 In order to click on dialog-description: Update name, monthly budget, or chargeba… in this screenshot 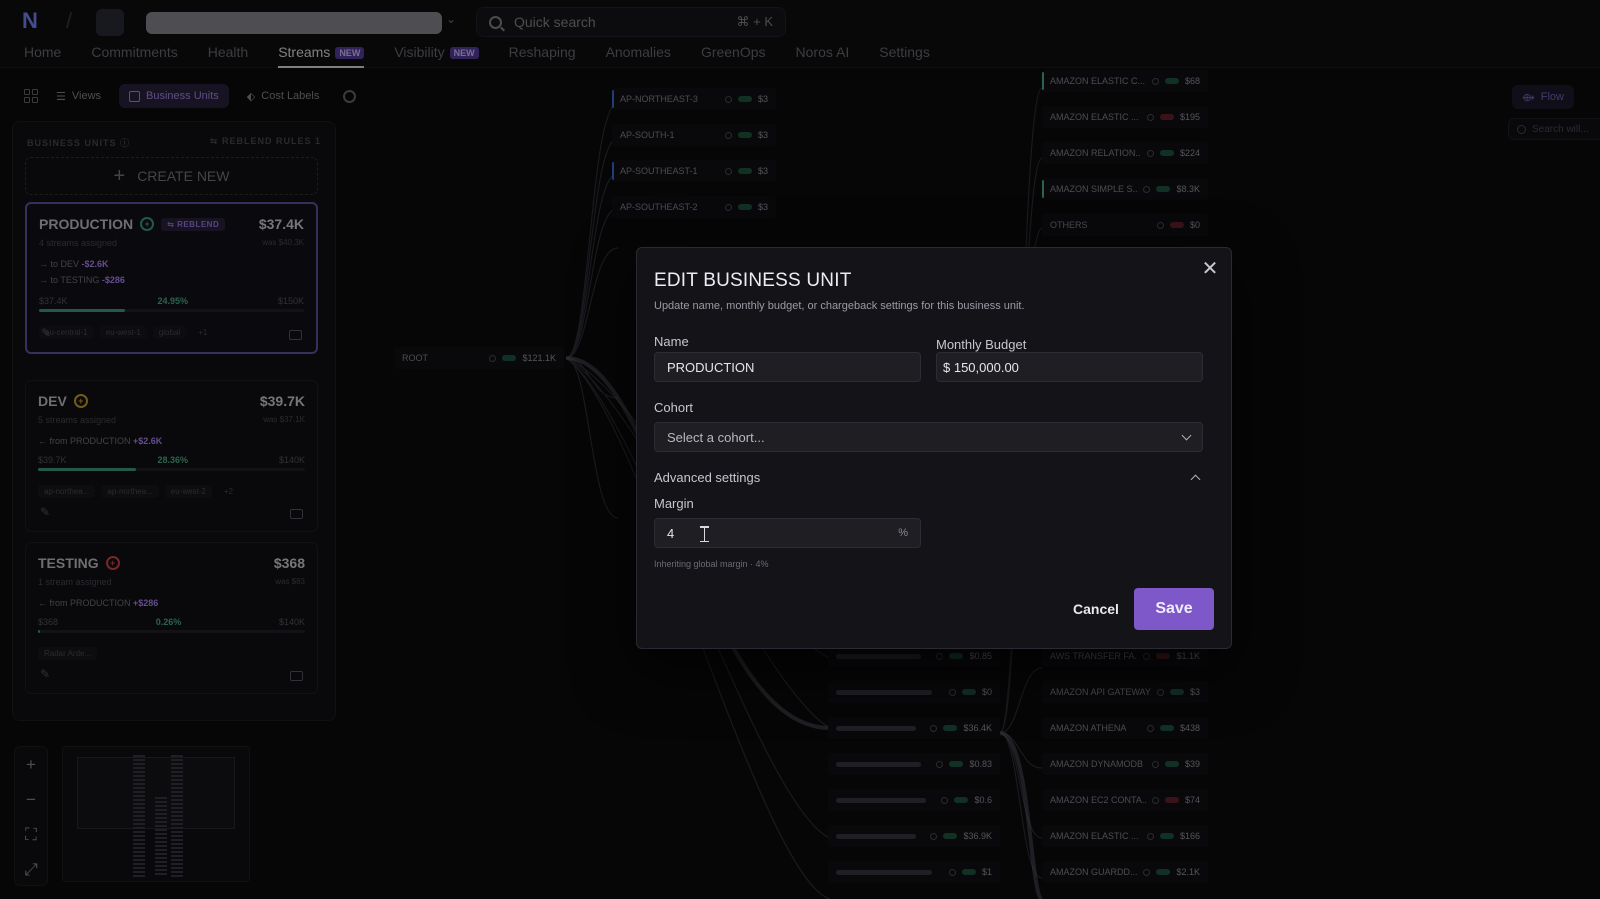, I will do `click(839, 306)`.